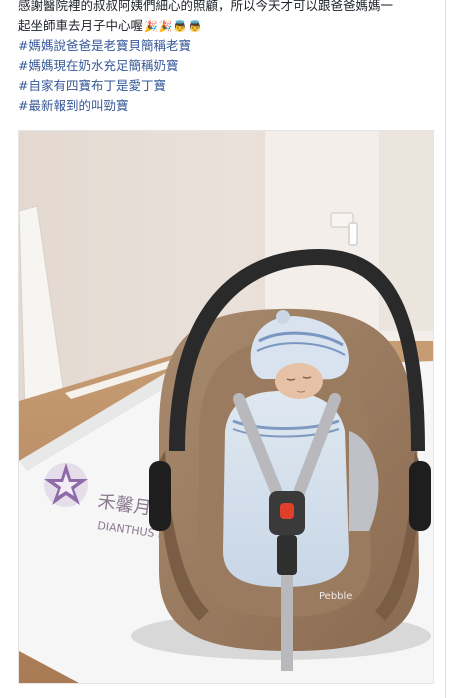 The height and width of the screenshot is (698, 464). Describe the element at coordinates (66, 485) in the screenshot. I see `mat-brand-logo` at that location.